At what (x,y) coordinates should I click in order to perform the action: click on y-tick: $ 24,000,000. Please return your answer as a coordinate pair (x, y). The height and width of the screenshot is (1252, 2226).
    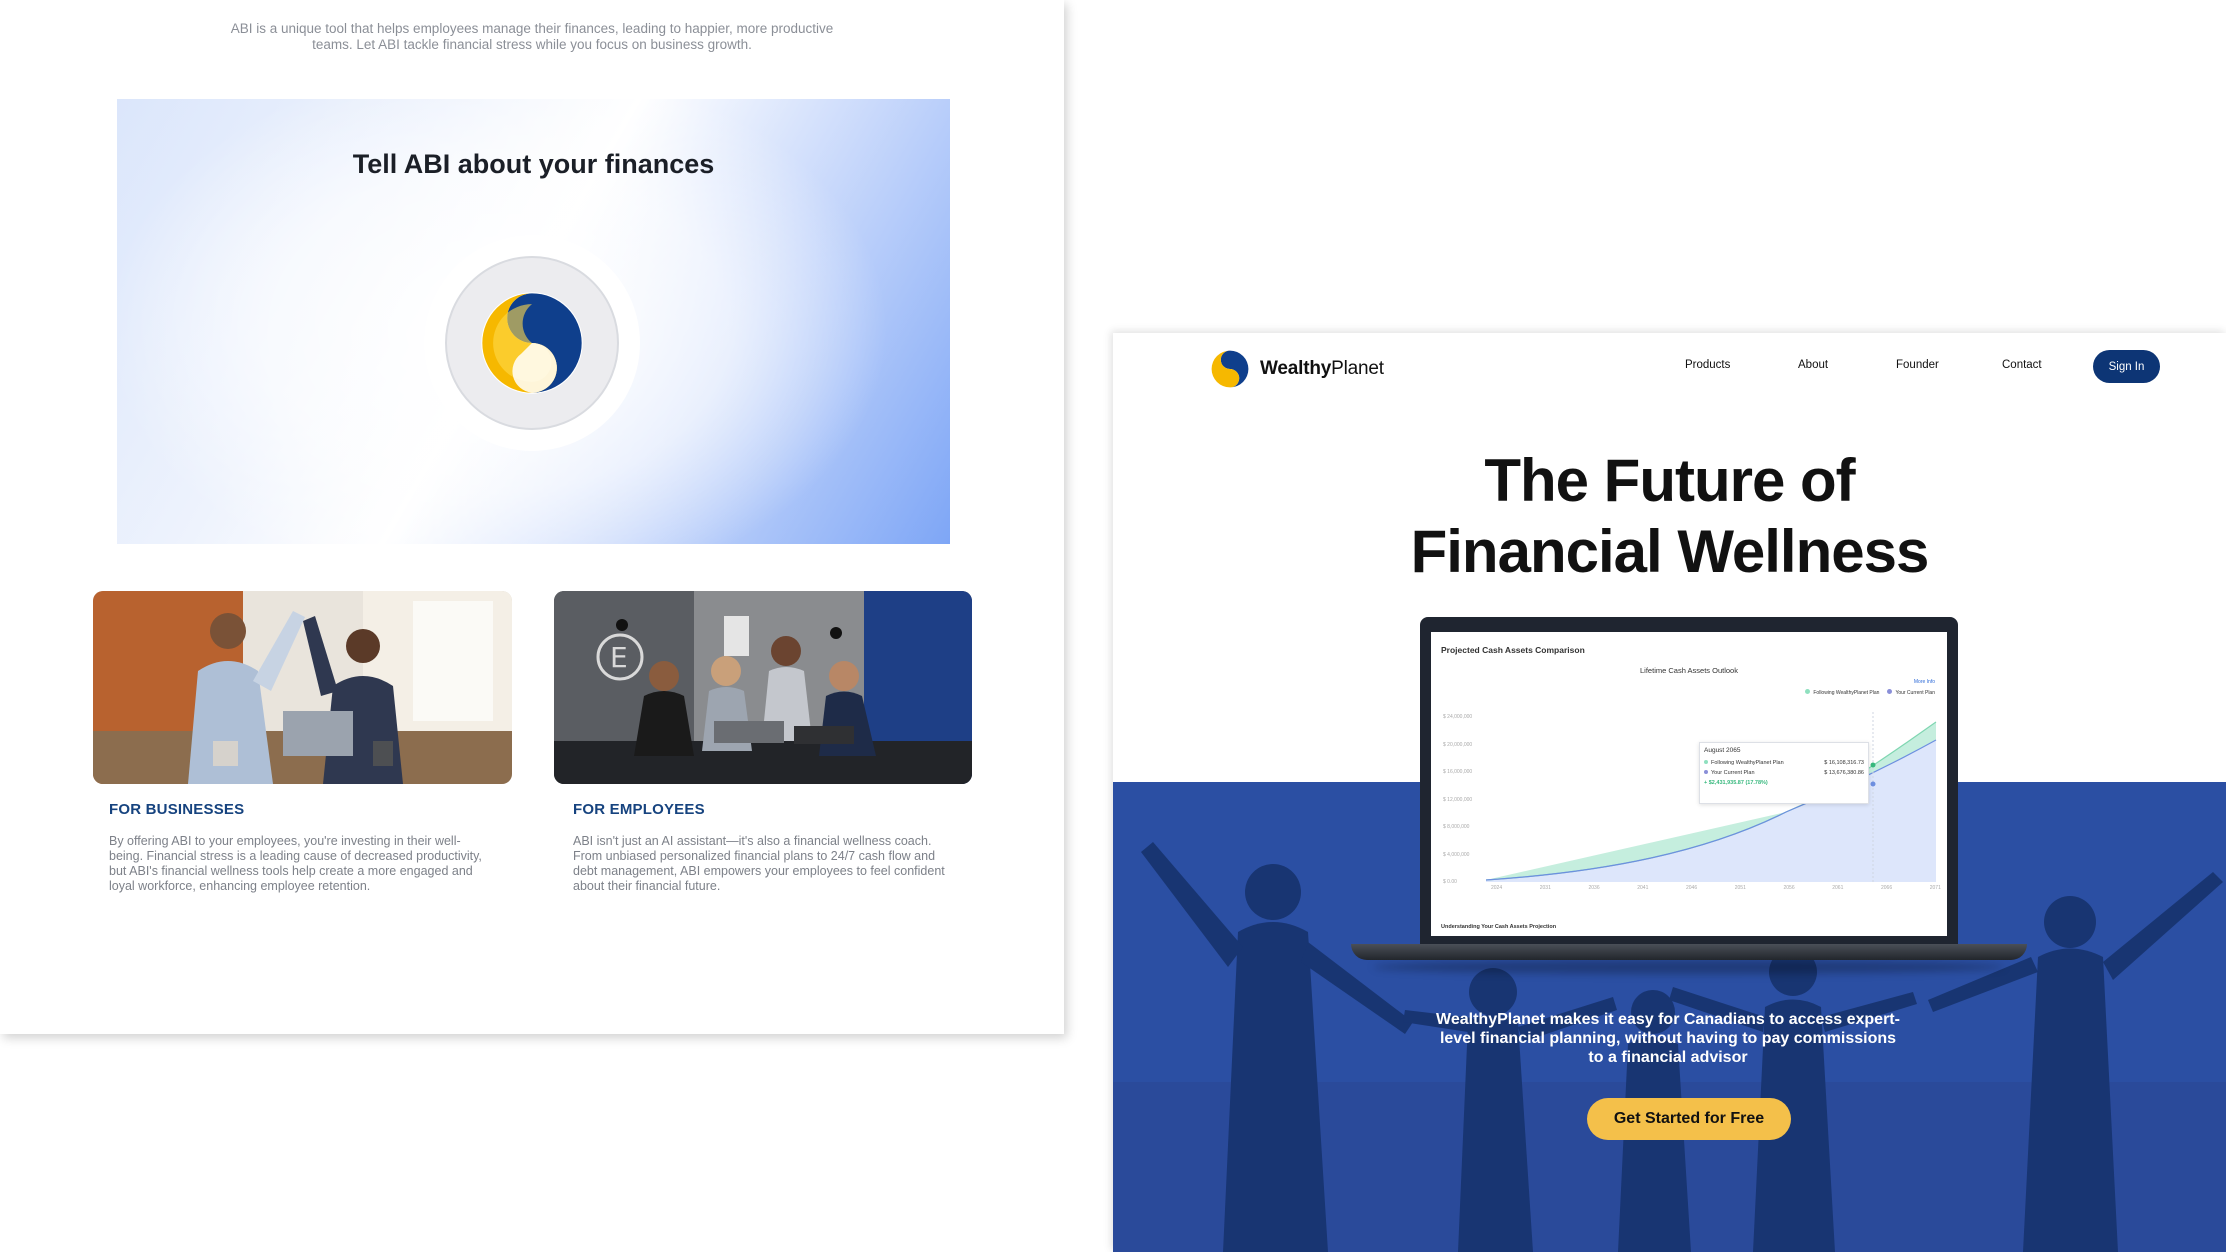
    Looking at the image, I should click on (1458, 717).